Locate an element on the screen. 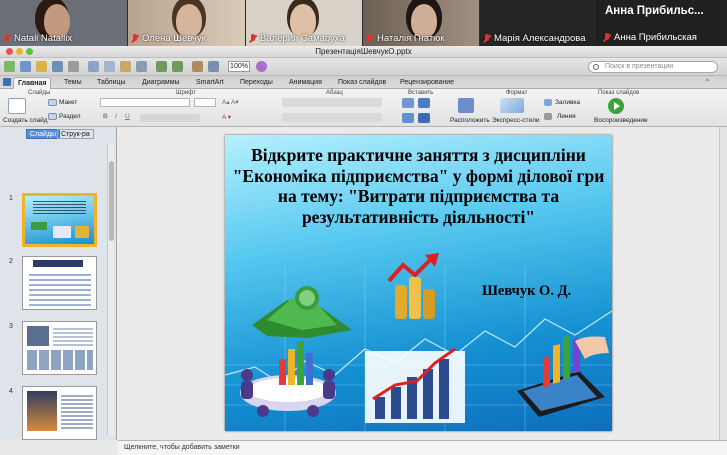 Image resolution: width=727 pixels, height=455 pixels. standard-toolbar: 100% Поиск в презентации is located at coordinates (363, 67).